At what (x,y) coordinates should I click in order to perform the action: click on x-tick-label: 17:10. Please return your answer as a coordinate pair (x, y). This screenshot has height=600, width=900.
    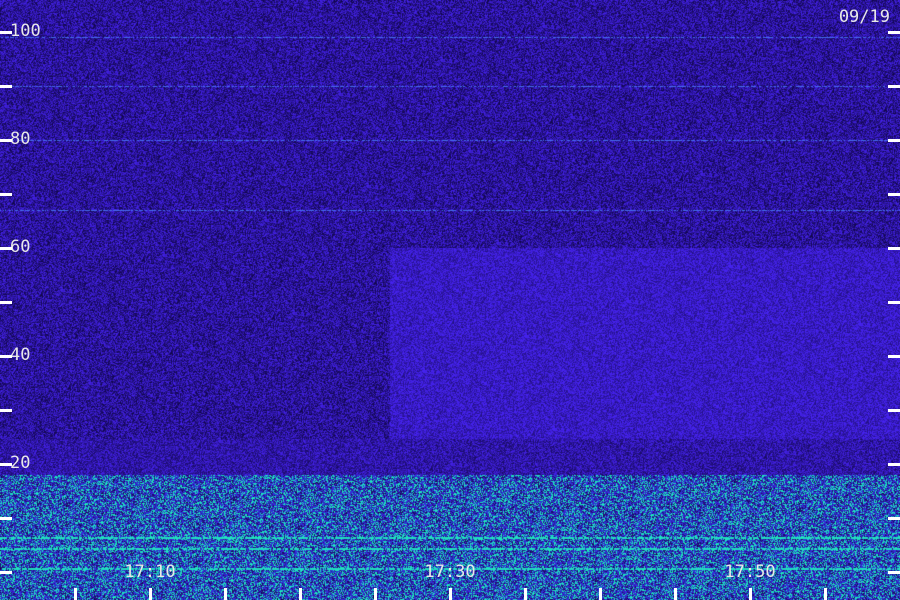
    Looking at the image, I should click on (150, 572).